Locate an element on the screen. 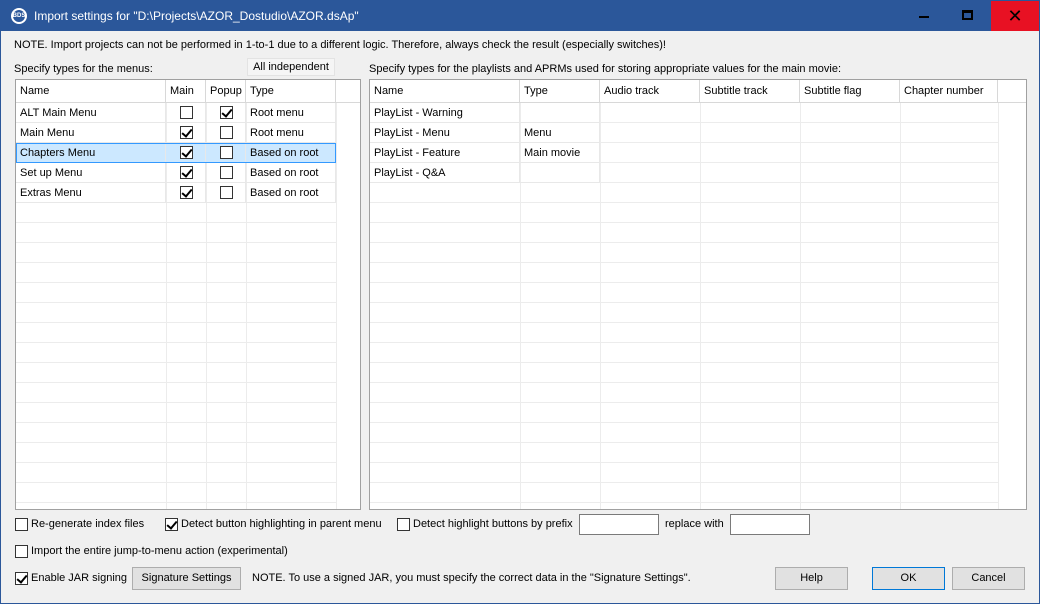 Image resolution: width=1040 pixels, height=604 pixels. signature-settings-button: Signature Settings is located at coordinates (186, 578).